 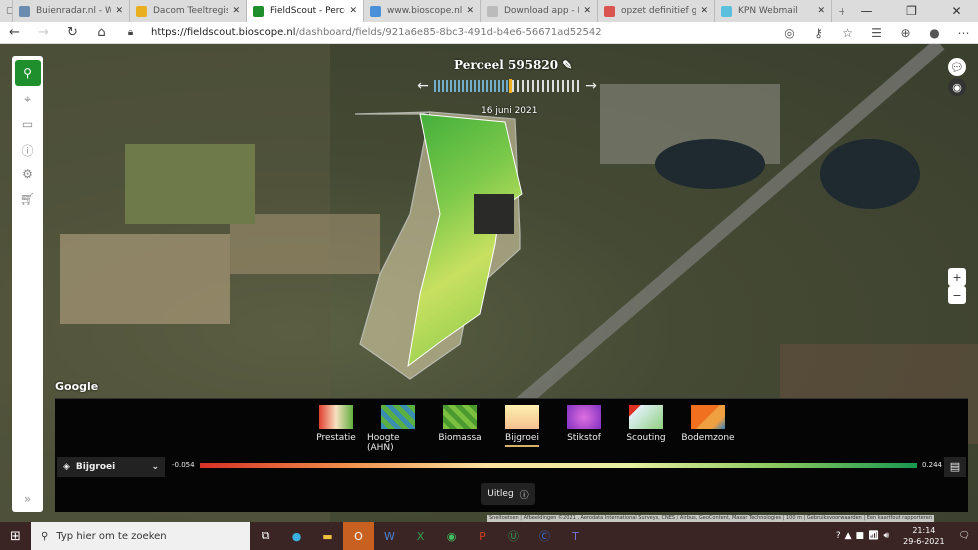 I want to click on layer-thumbnail, so click(x=522, y=417).